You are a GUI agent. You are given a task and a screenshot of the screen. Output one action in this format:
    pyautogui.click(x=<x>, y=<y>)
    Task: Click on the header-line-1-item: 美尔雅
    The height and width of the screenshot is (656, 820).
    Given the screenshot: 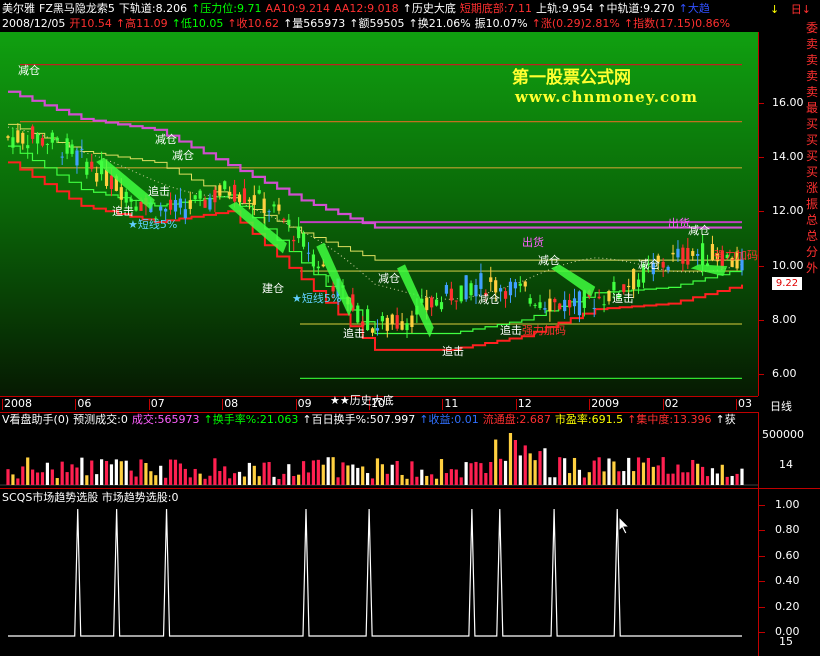 What is the action you would take?
    pyautogui.click(x=18, y=8)
    